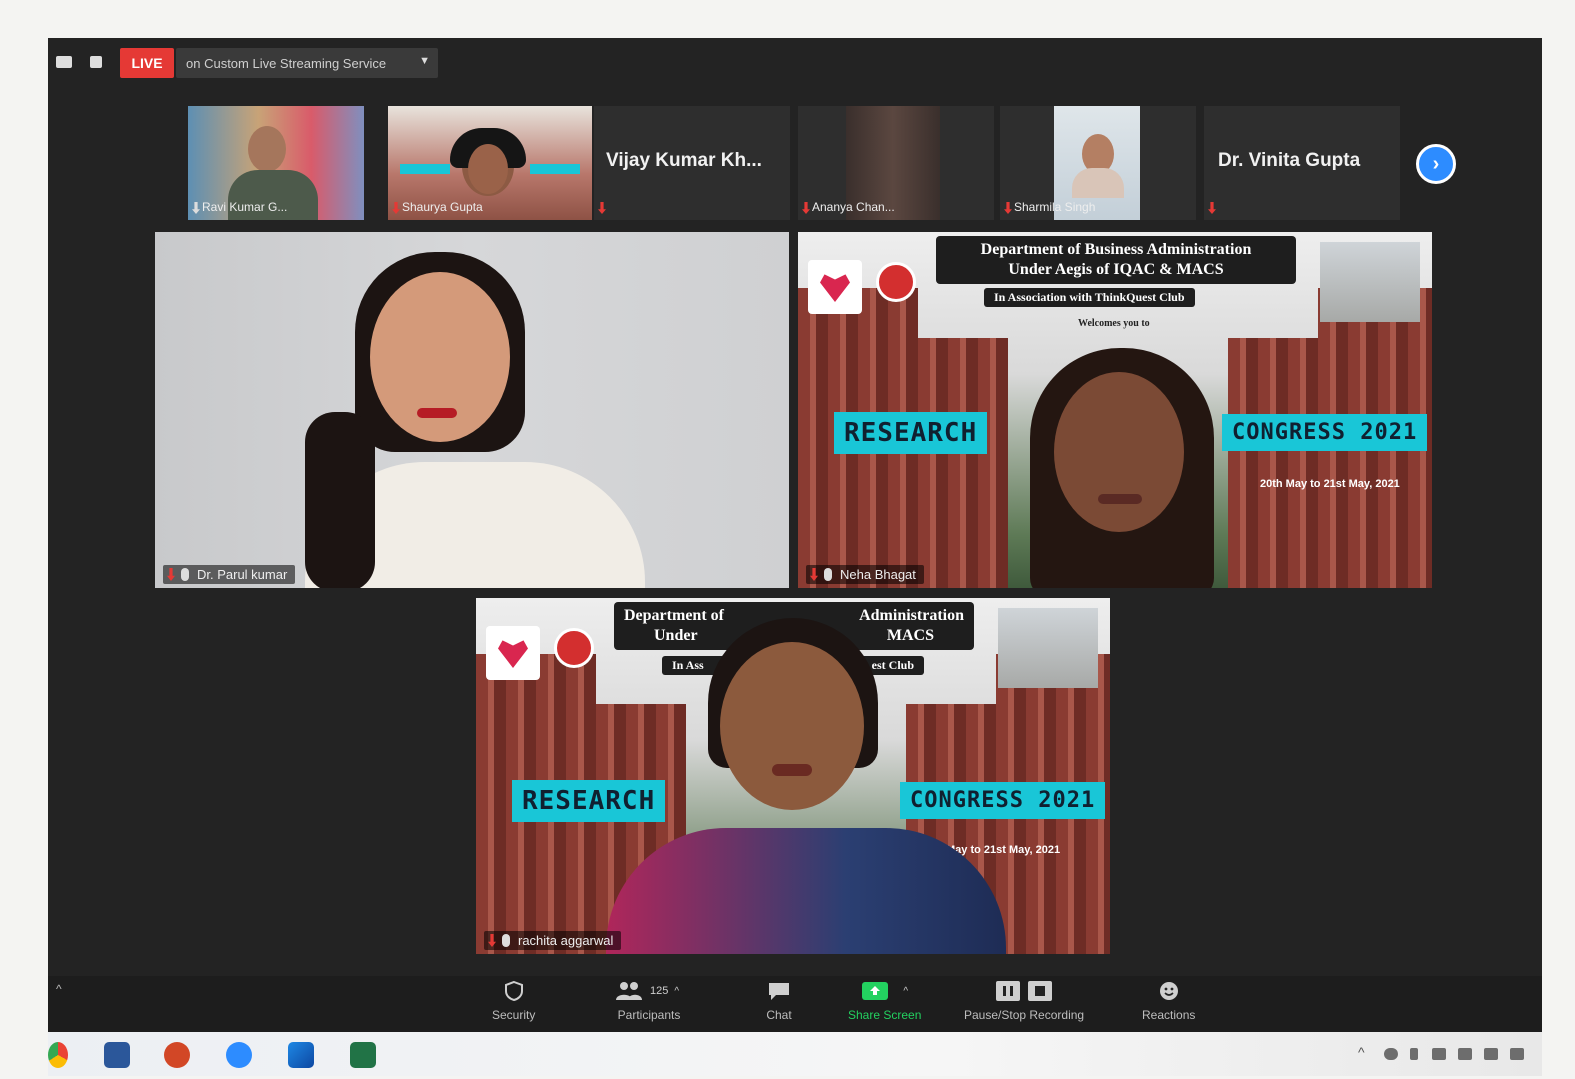  I want to click on stream-label: on Custom Live Streaming Service, so click(286, 63).